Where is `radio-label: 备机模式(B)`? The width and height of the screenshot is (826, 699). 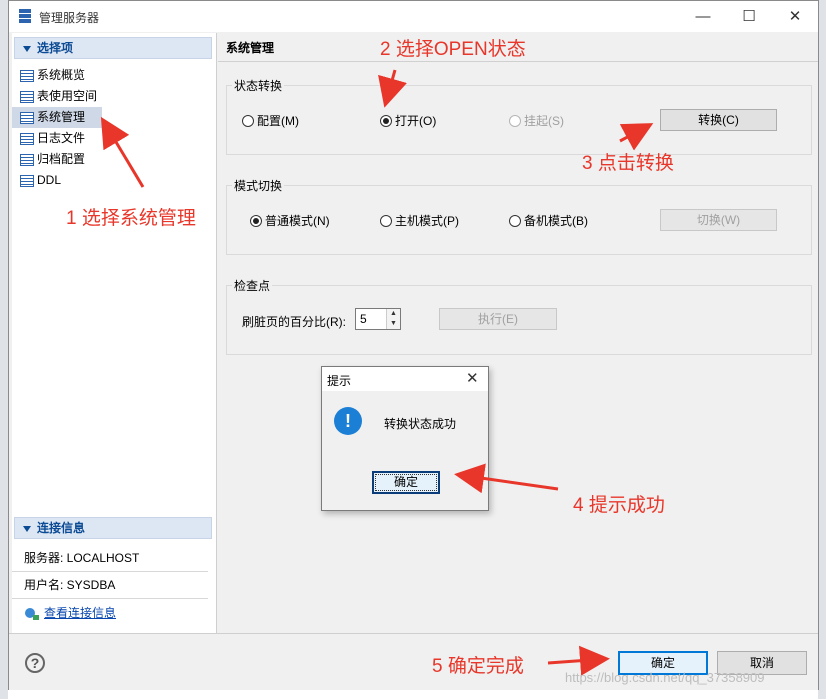 radio-label: 备机模式(B) is located at coordinates (556, 221).